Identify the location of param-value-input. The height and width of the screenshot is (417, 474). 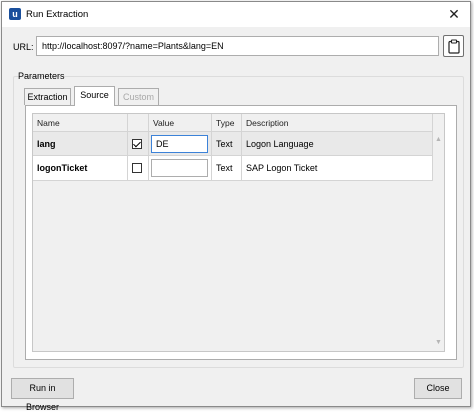
(179, 168).